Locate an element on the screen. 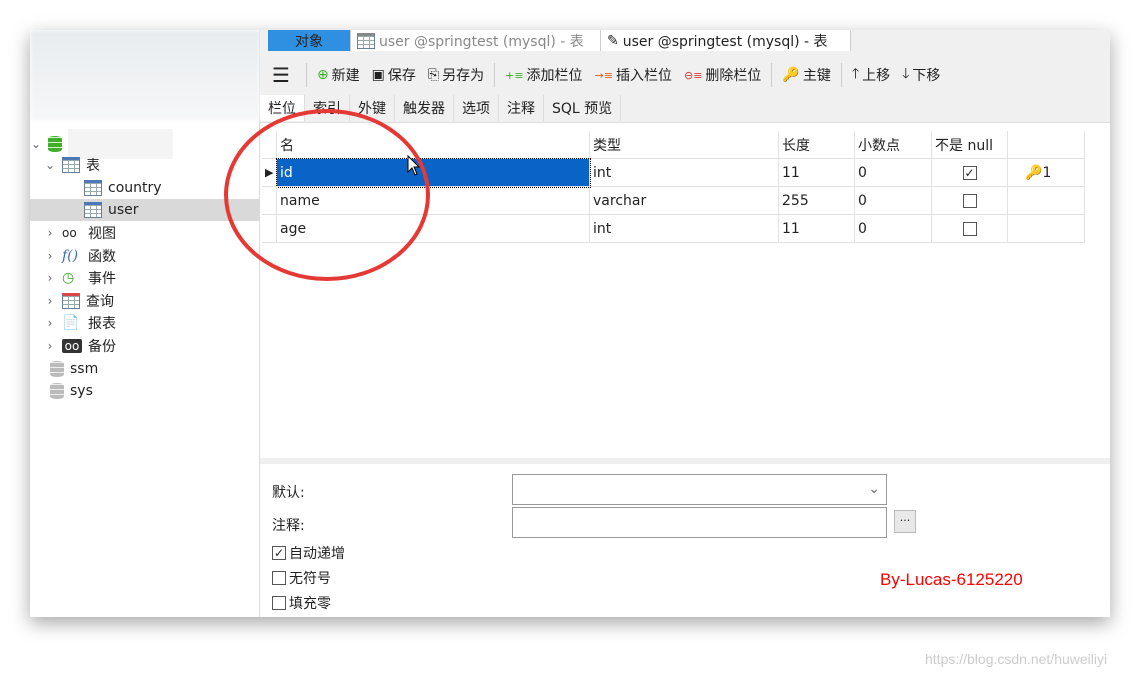 The width and height of the screenshot is (1141, 678). annotation-layer is located at coordinates (327, 195).